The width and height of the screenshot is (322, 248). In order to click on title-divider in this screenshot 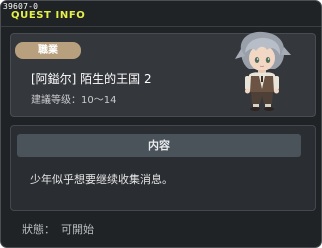, I will do `click(161, 26)`.